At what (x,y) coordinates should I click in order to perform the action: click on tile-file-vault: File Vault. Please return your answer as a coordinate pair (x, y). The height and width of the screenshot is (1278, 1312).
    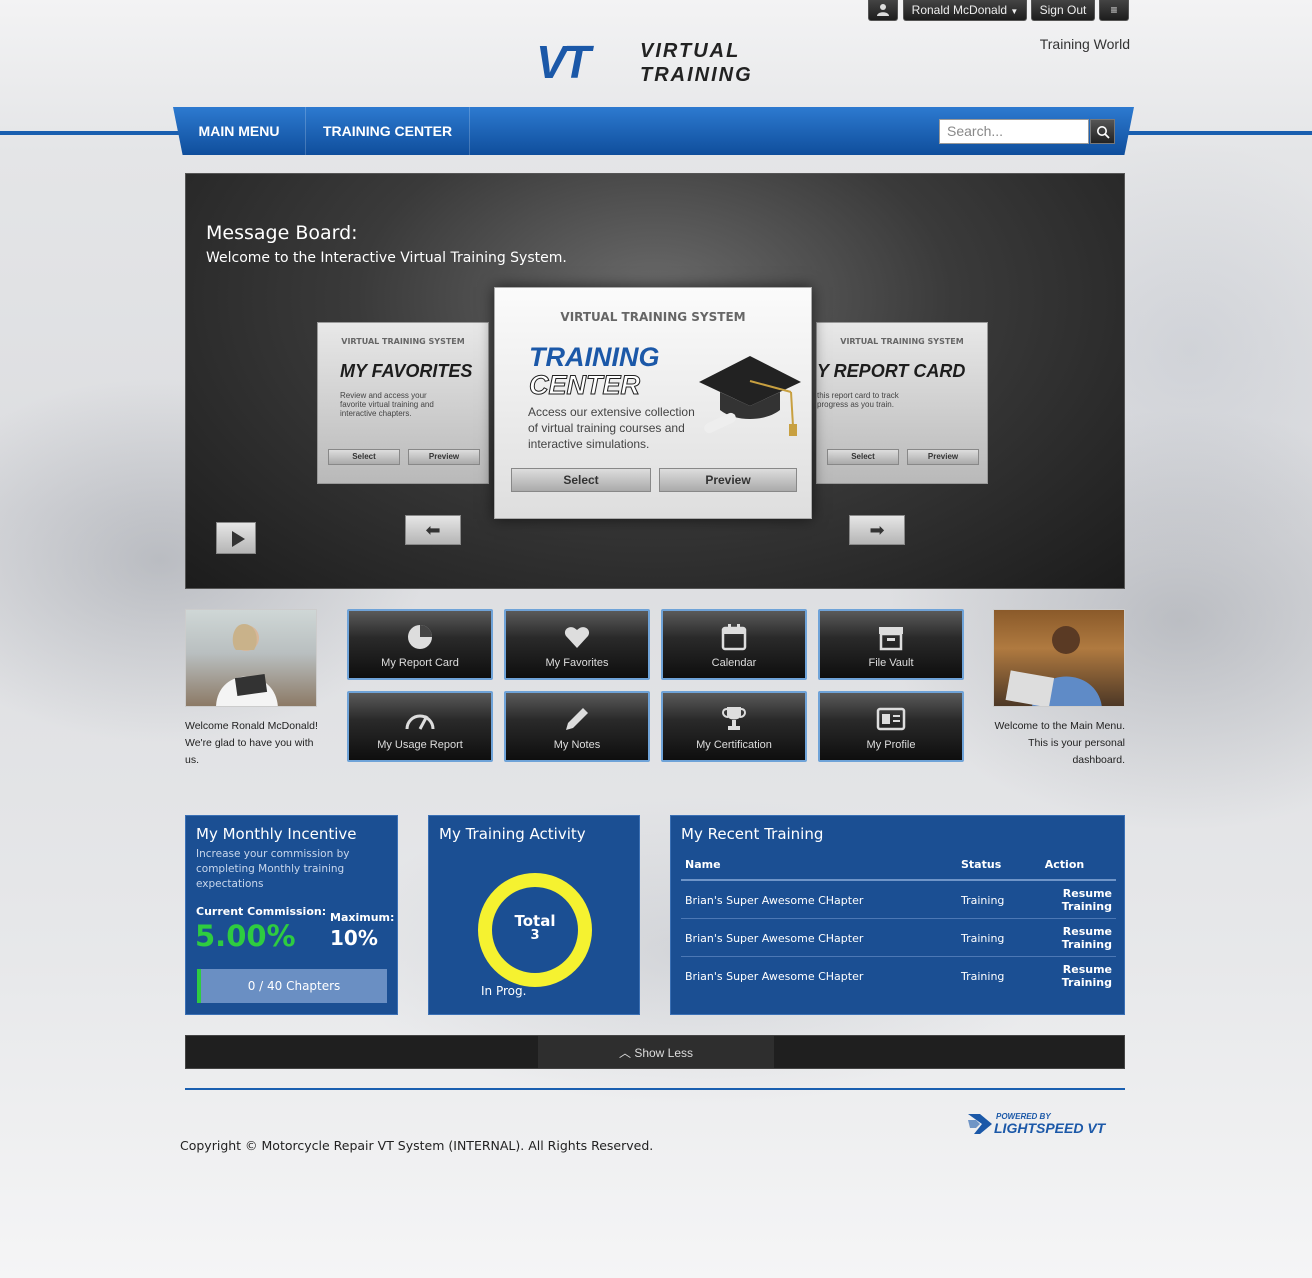
    Looking at the image, I should click on (891, 644).